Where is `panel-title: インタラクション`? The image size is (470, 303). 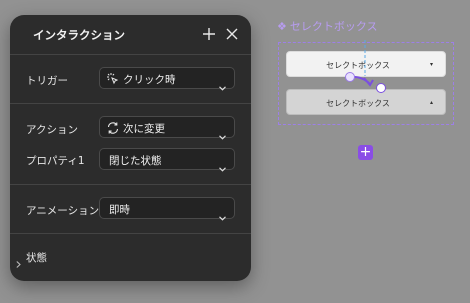
panel-title: インタラクション is located at coordinates (79, 35).